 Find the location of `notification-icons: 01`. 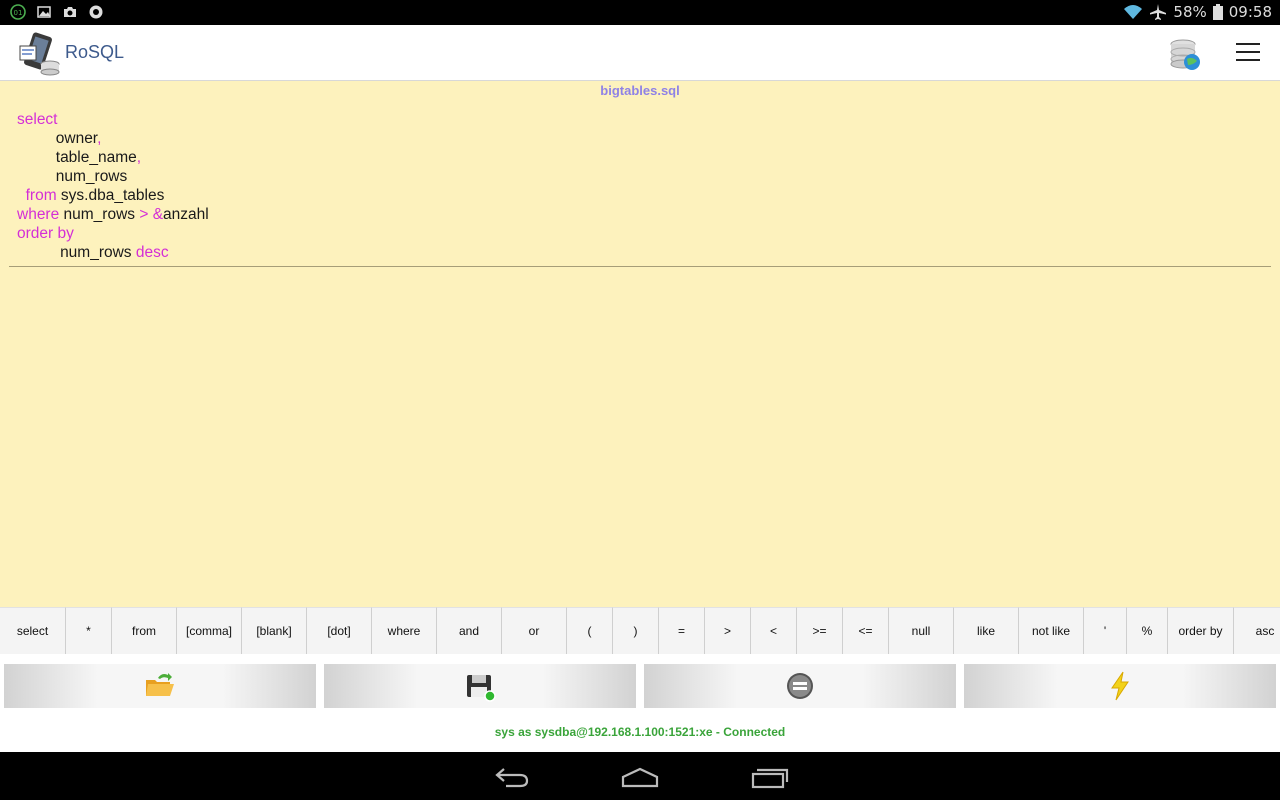

notification-icons: 01 is located at coordinates (57, 12).